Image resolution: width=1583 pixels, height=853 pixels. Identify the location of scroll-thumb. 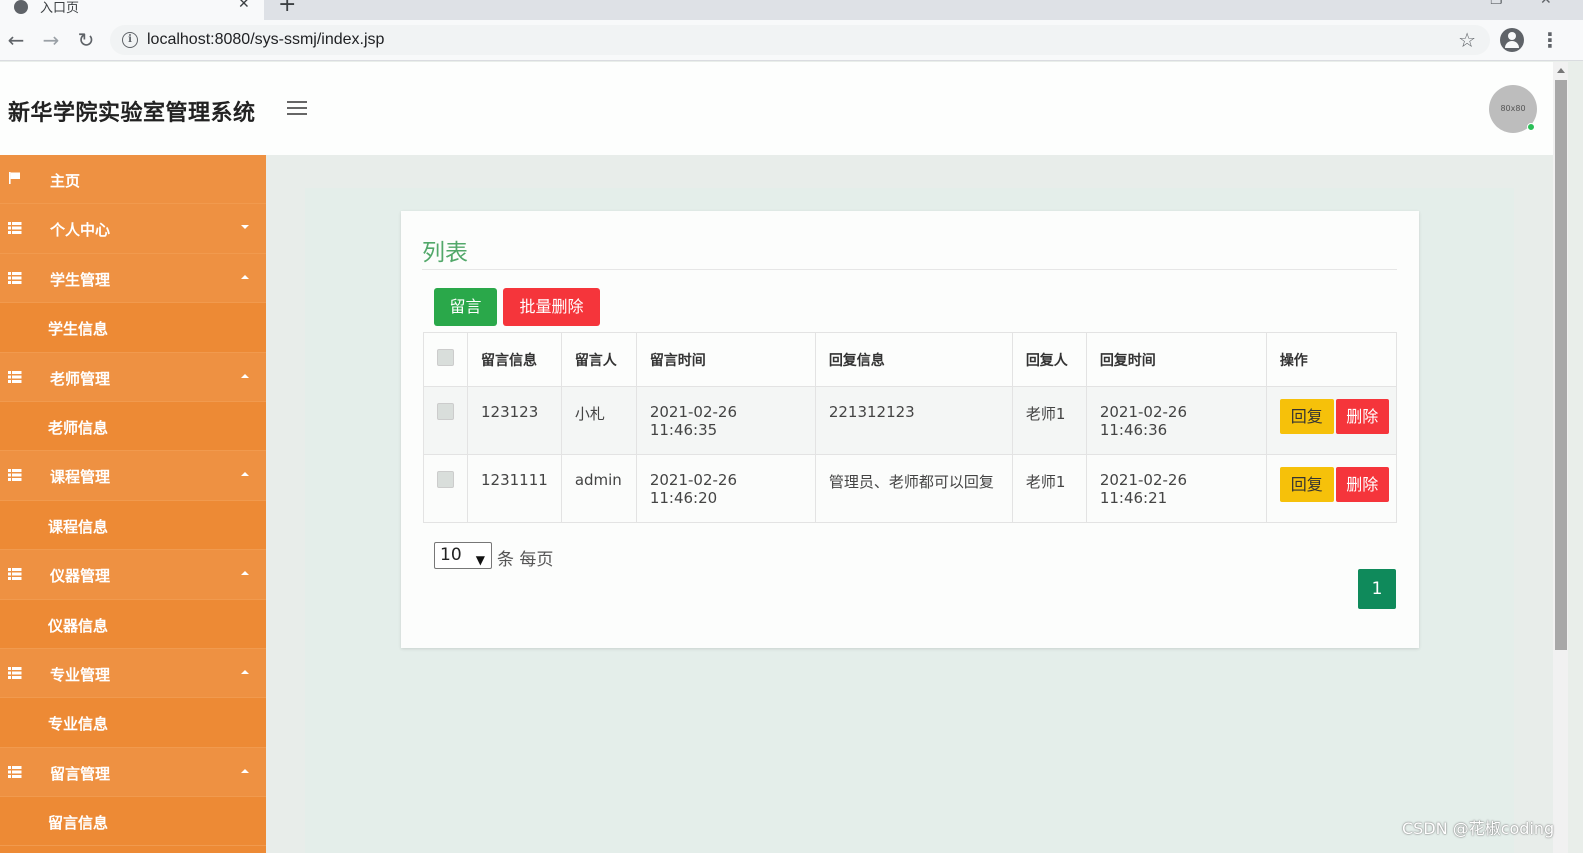
(1561, 365).